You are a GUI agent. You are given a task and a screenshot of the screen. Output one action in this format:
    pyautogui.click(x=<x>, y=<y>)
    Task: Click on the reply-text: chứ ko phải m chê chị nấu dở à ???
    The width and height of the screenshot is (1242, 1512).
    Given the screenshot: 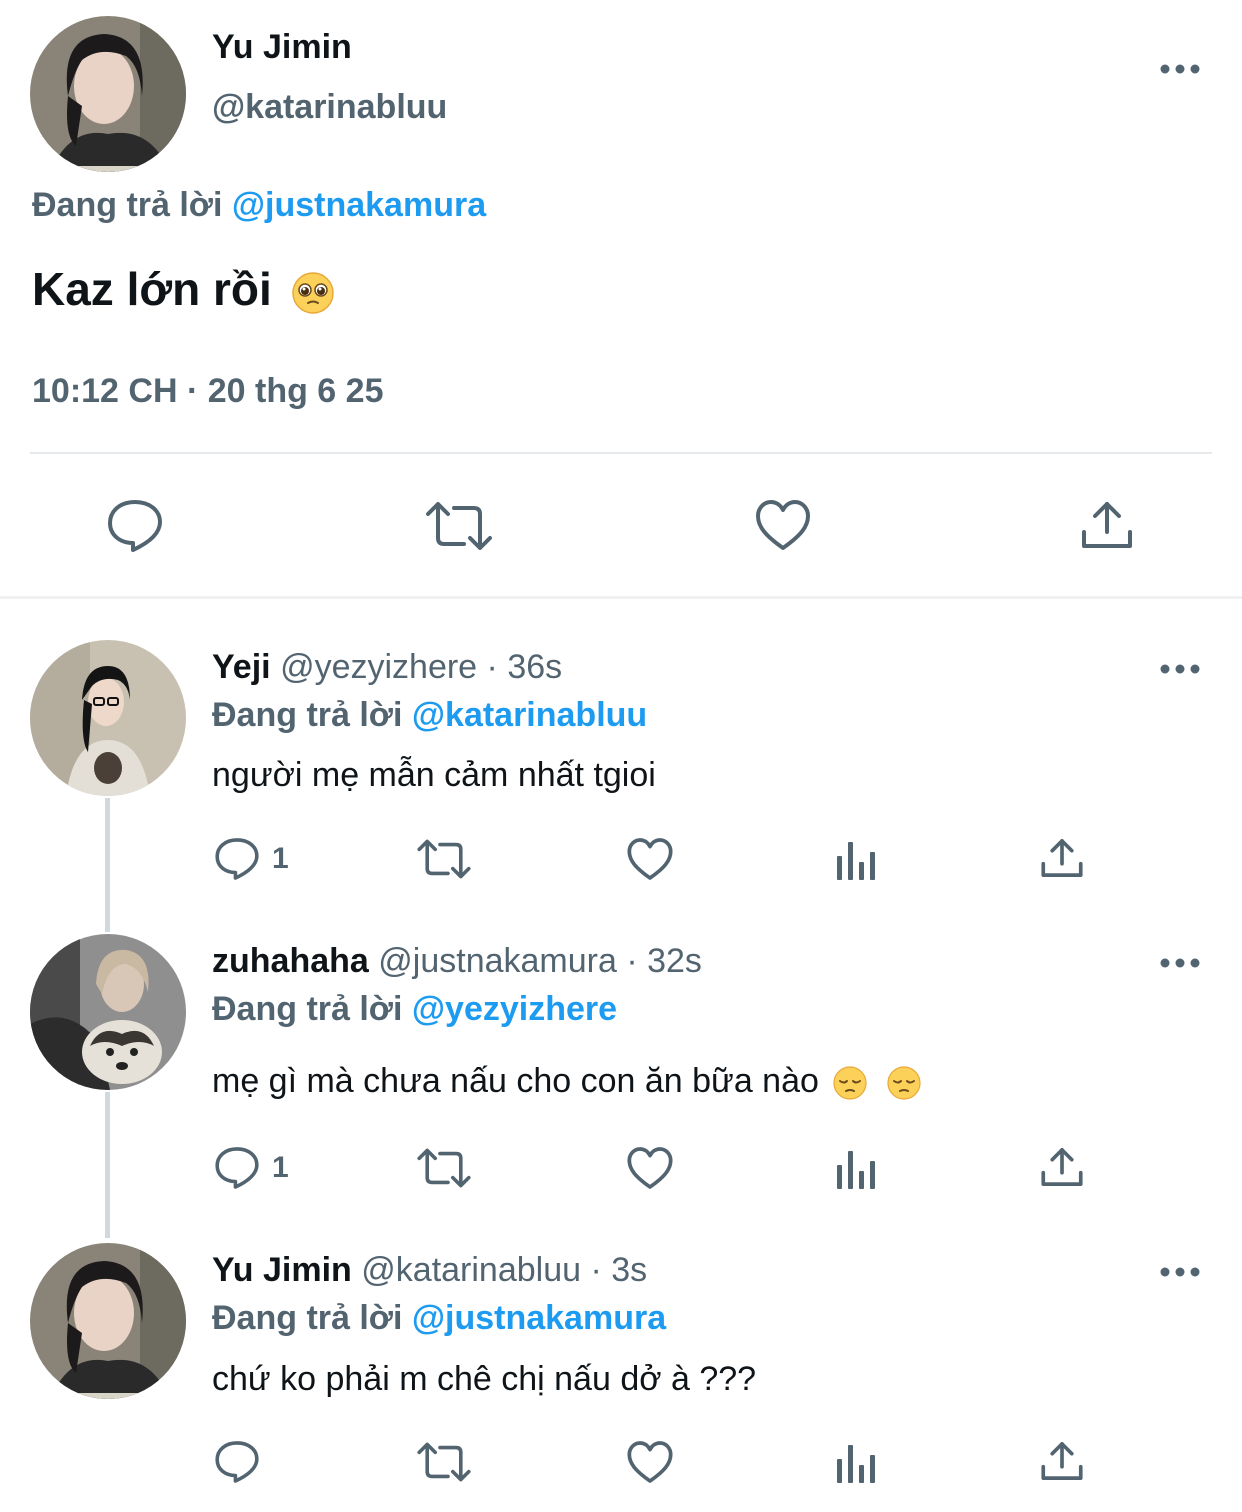 What is the action you would take?
    pyautogui.click(x=484, y=1379)
    